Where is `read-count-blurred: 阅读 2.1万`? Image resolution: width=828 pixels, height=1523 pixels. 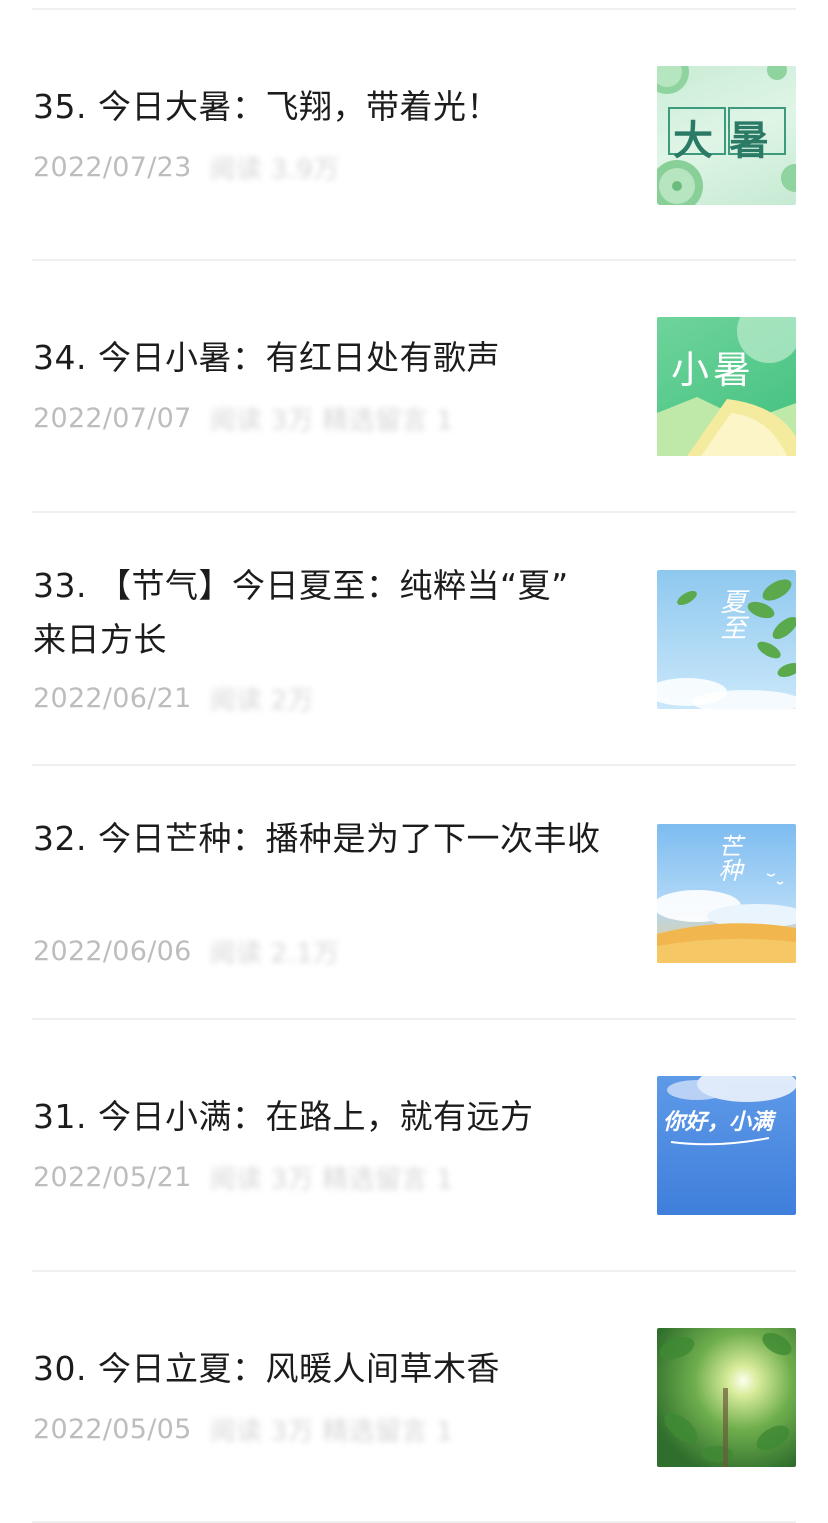
read-count-blurred: 阅读 2.1万 is located at coordinates (274, 954).